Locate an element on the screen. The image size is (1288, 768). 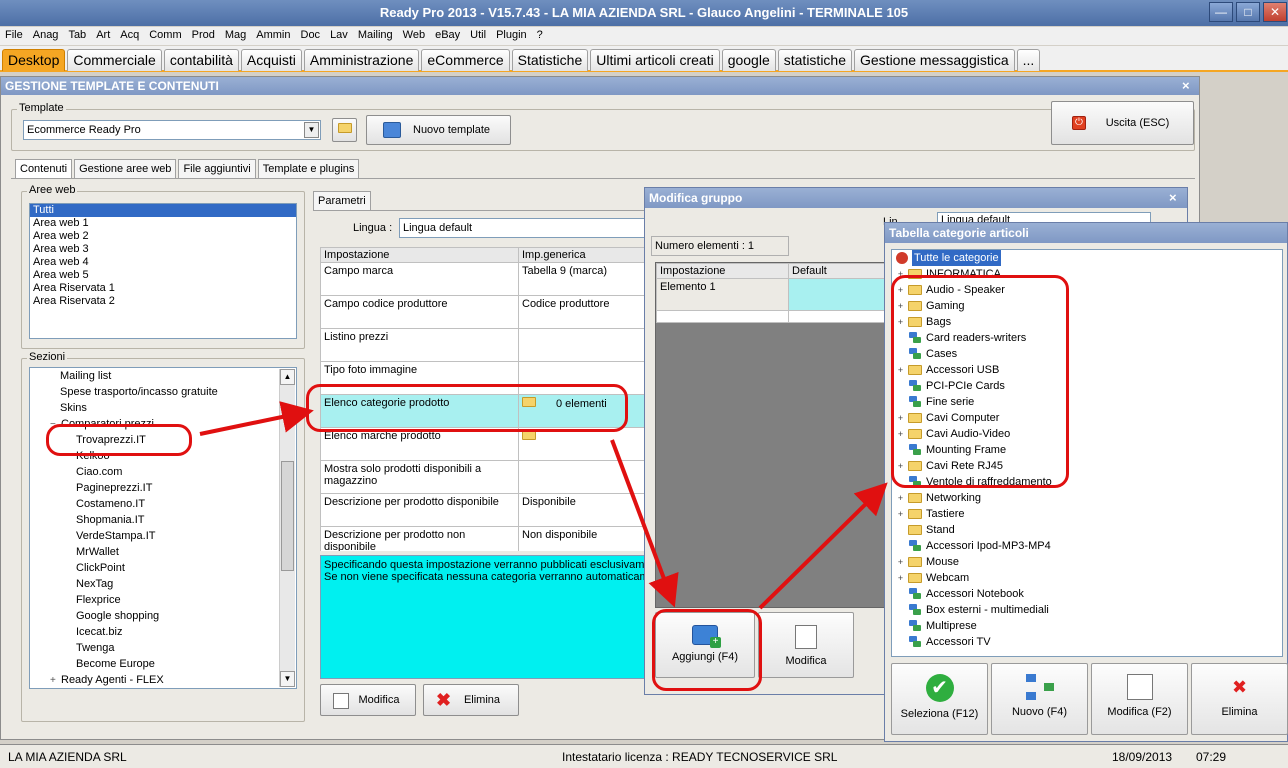
status-date: 18/09/2013 is located at coordinates (1142, 757).